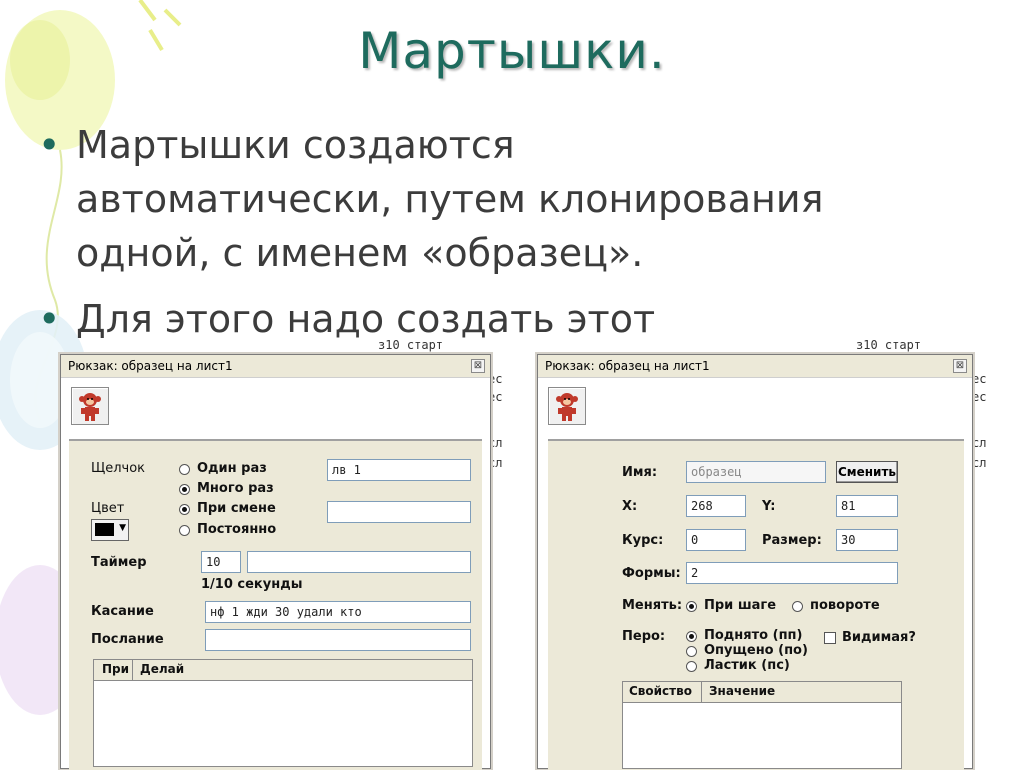 Image resolution: width=1024 pixels, height=770 pixels. I want to click on size-input: 30, so click(867, 540).